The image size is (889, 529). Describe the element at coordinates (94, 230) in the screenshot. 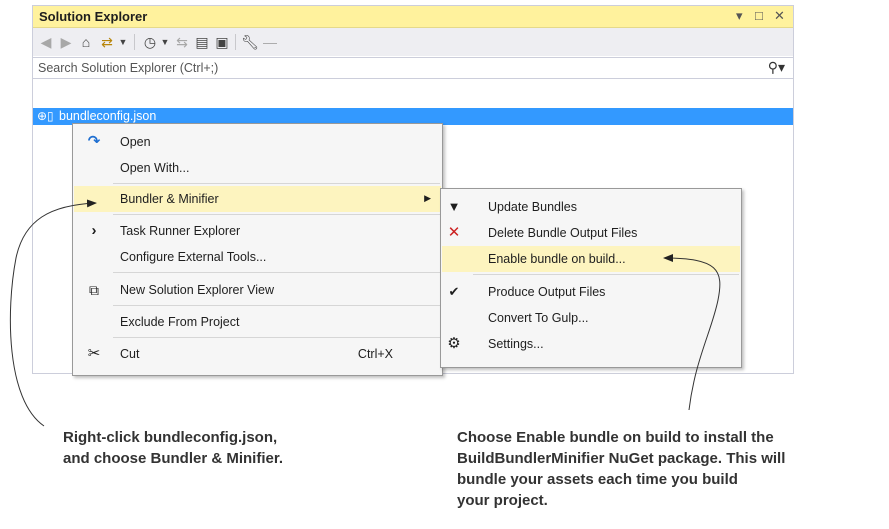

I see `chevron-right-icon: ›` at that location.